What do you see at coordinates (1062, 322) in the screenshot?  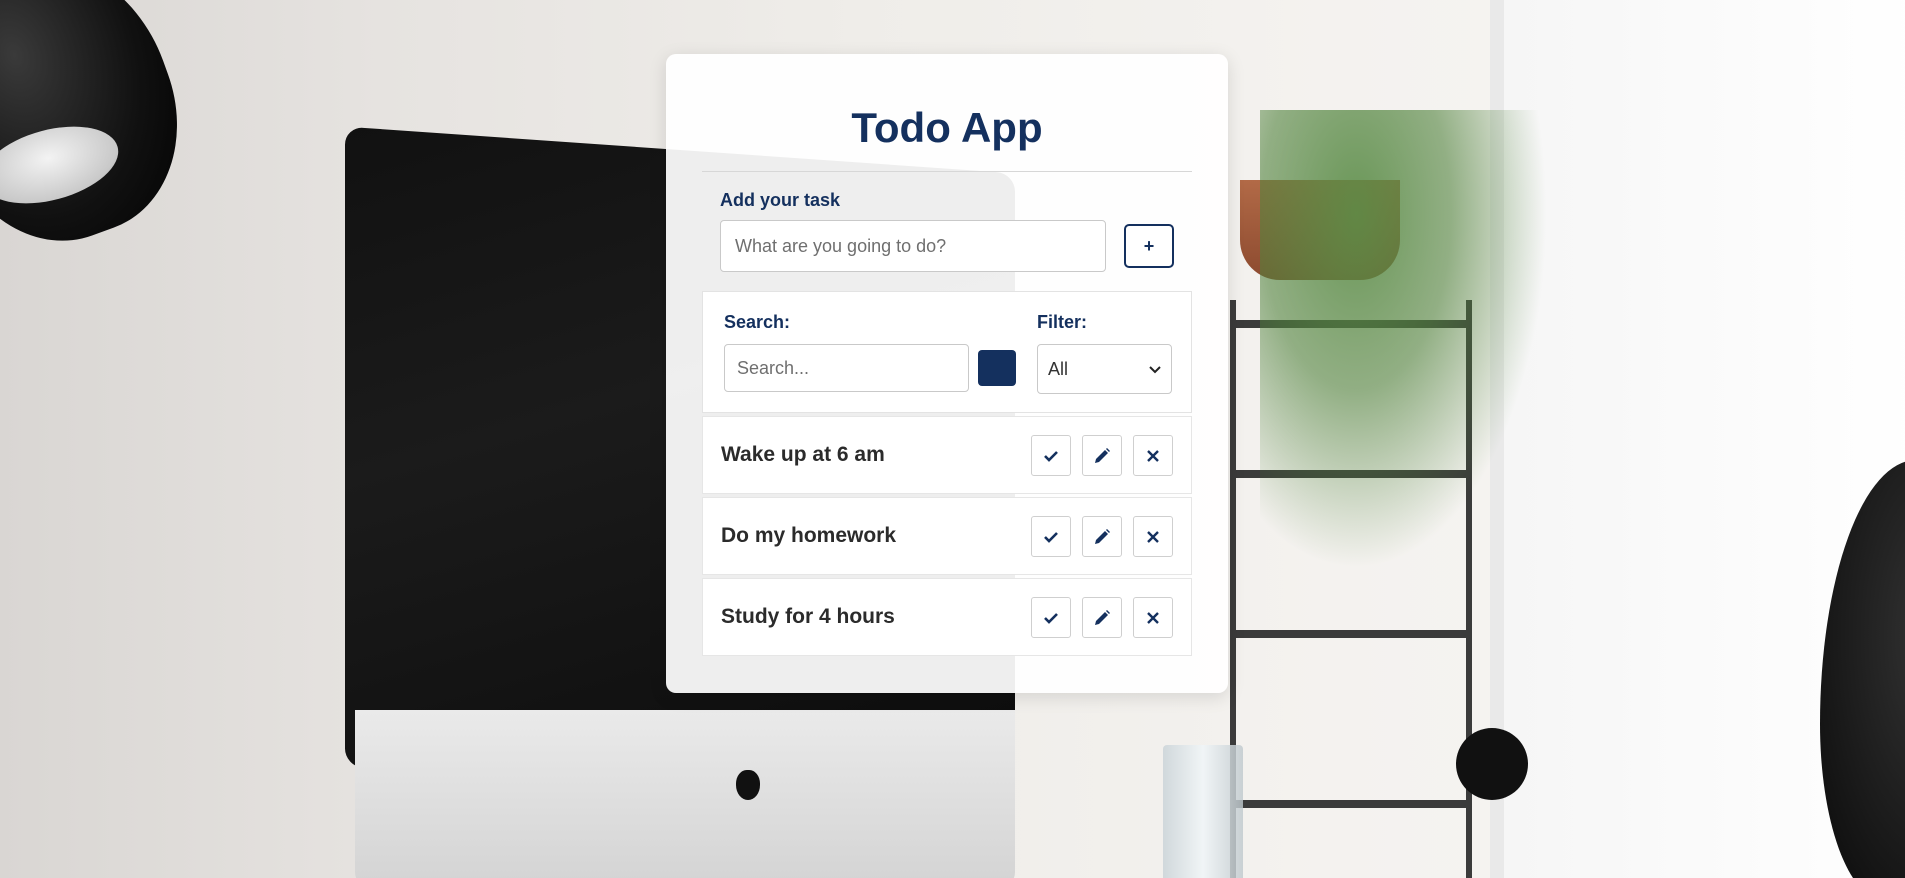 I see `filter-label: Filter:` at bounding box center [1062, 322].